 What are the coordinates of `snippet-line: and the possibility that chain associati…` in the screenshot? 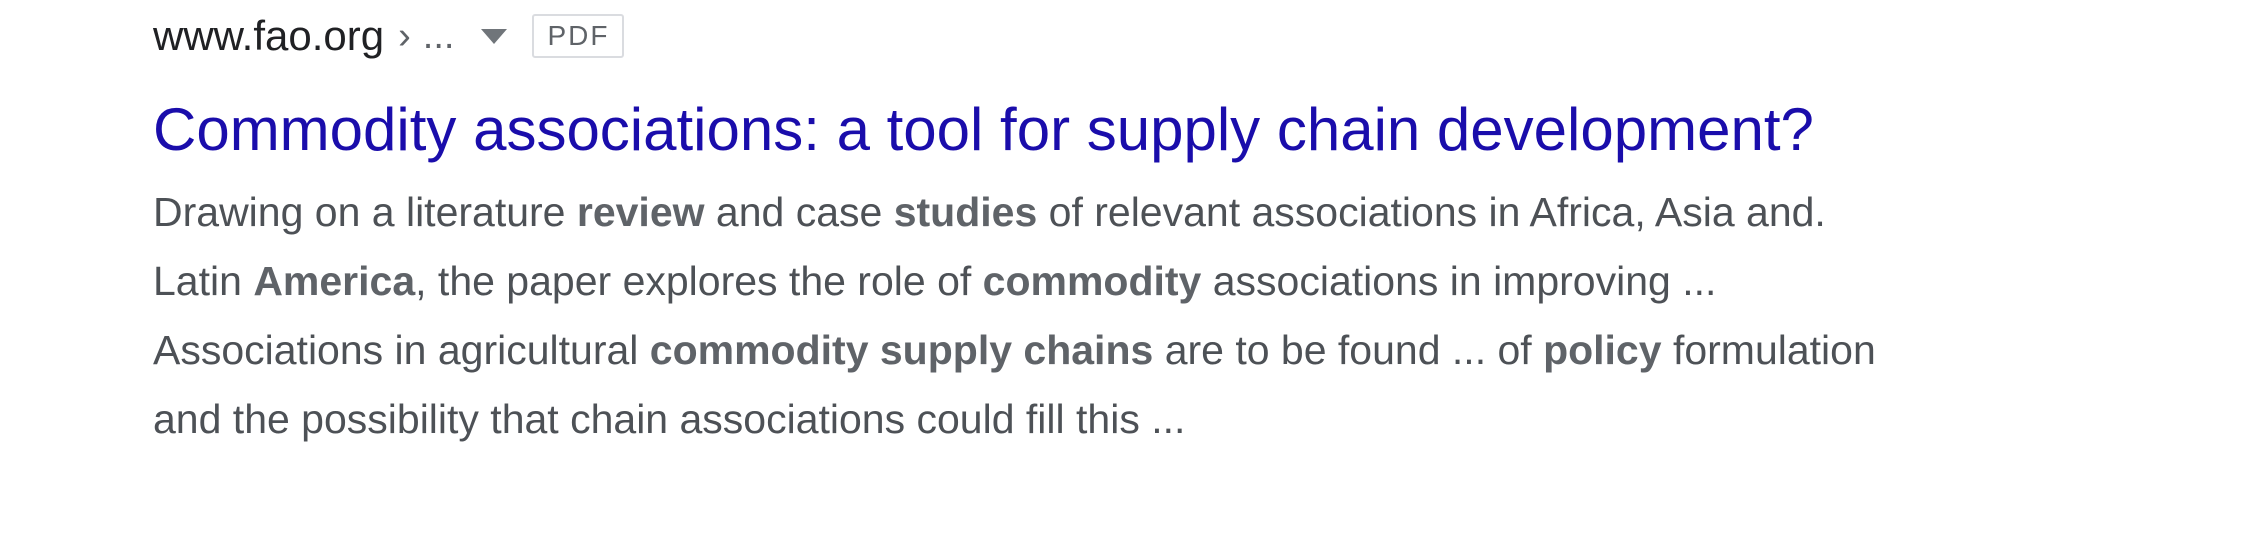 It's located at (1103, 419).